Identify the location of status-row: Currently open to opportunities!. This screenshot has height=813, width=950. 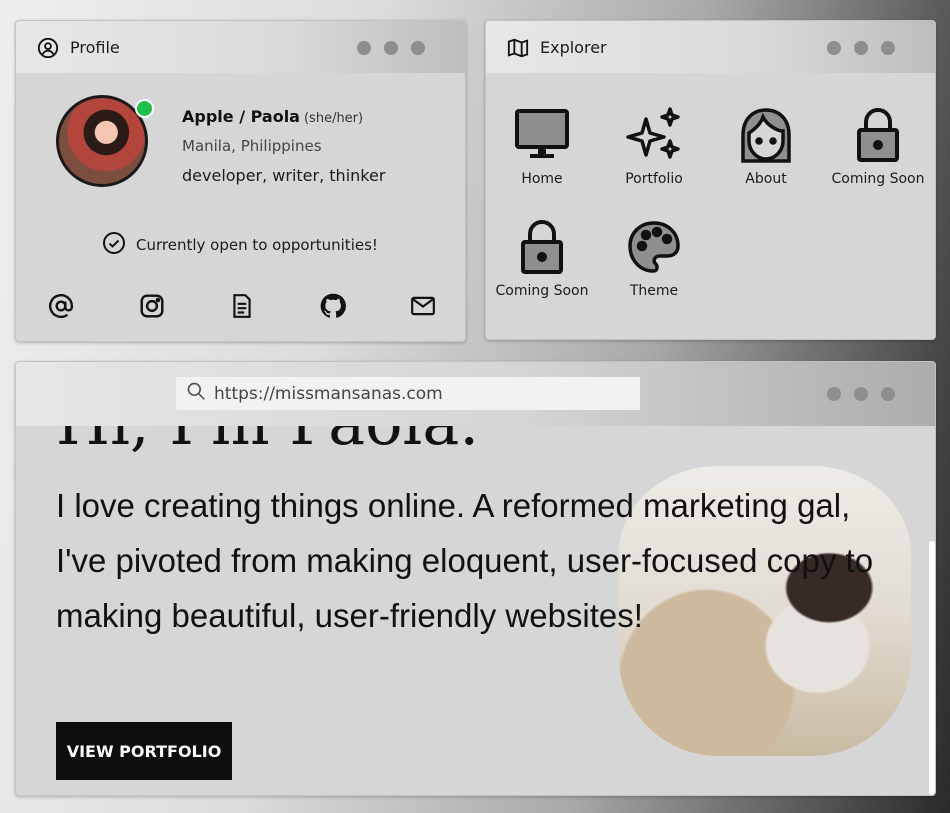
(240, 245).